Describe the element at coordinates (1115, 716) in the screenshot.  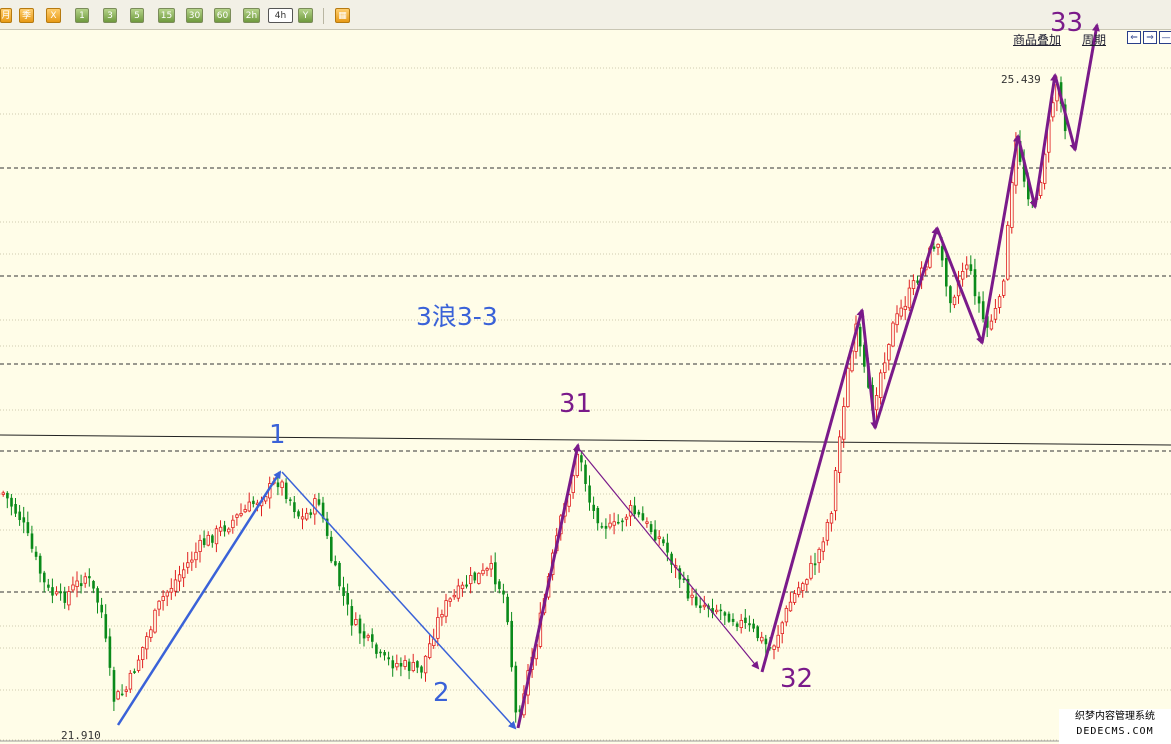
I see `watermark-line1: 织梦内容管理系统` at that location.